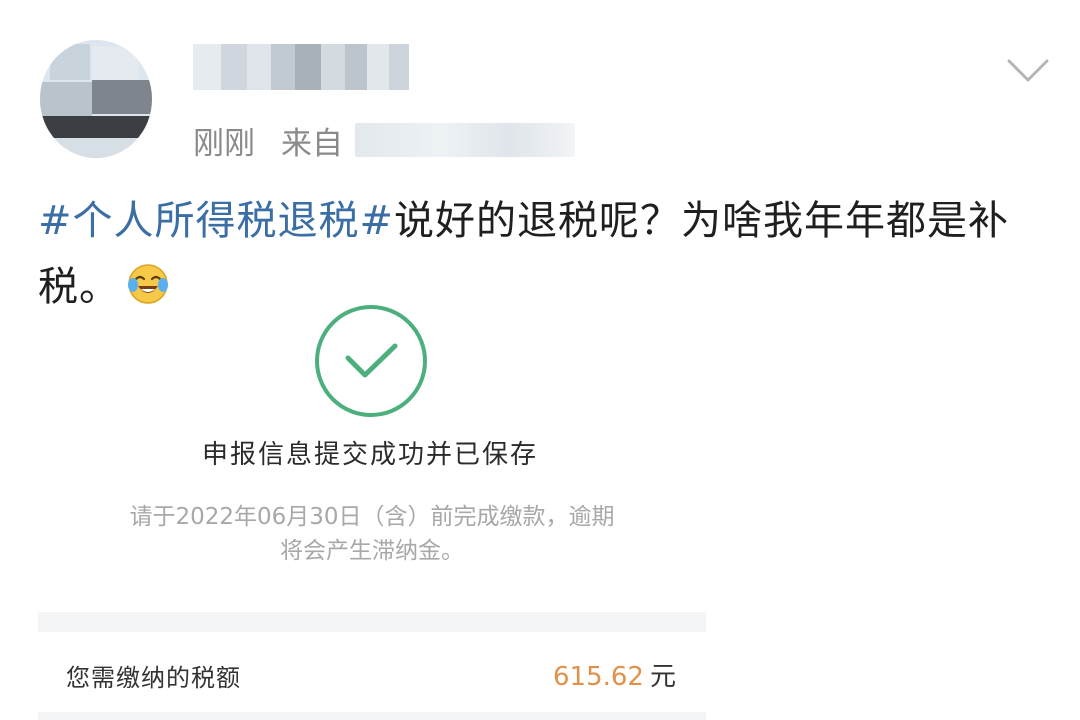 Image resolution: width=1080 pixels, height=720 pixels. Describe the element at coordinates (96, 99) in the screenshot. I see `avatar` at that location.